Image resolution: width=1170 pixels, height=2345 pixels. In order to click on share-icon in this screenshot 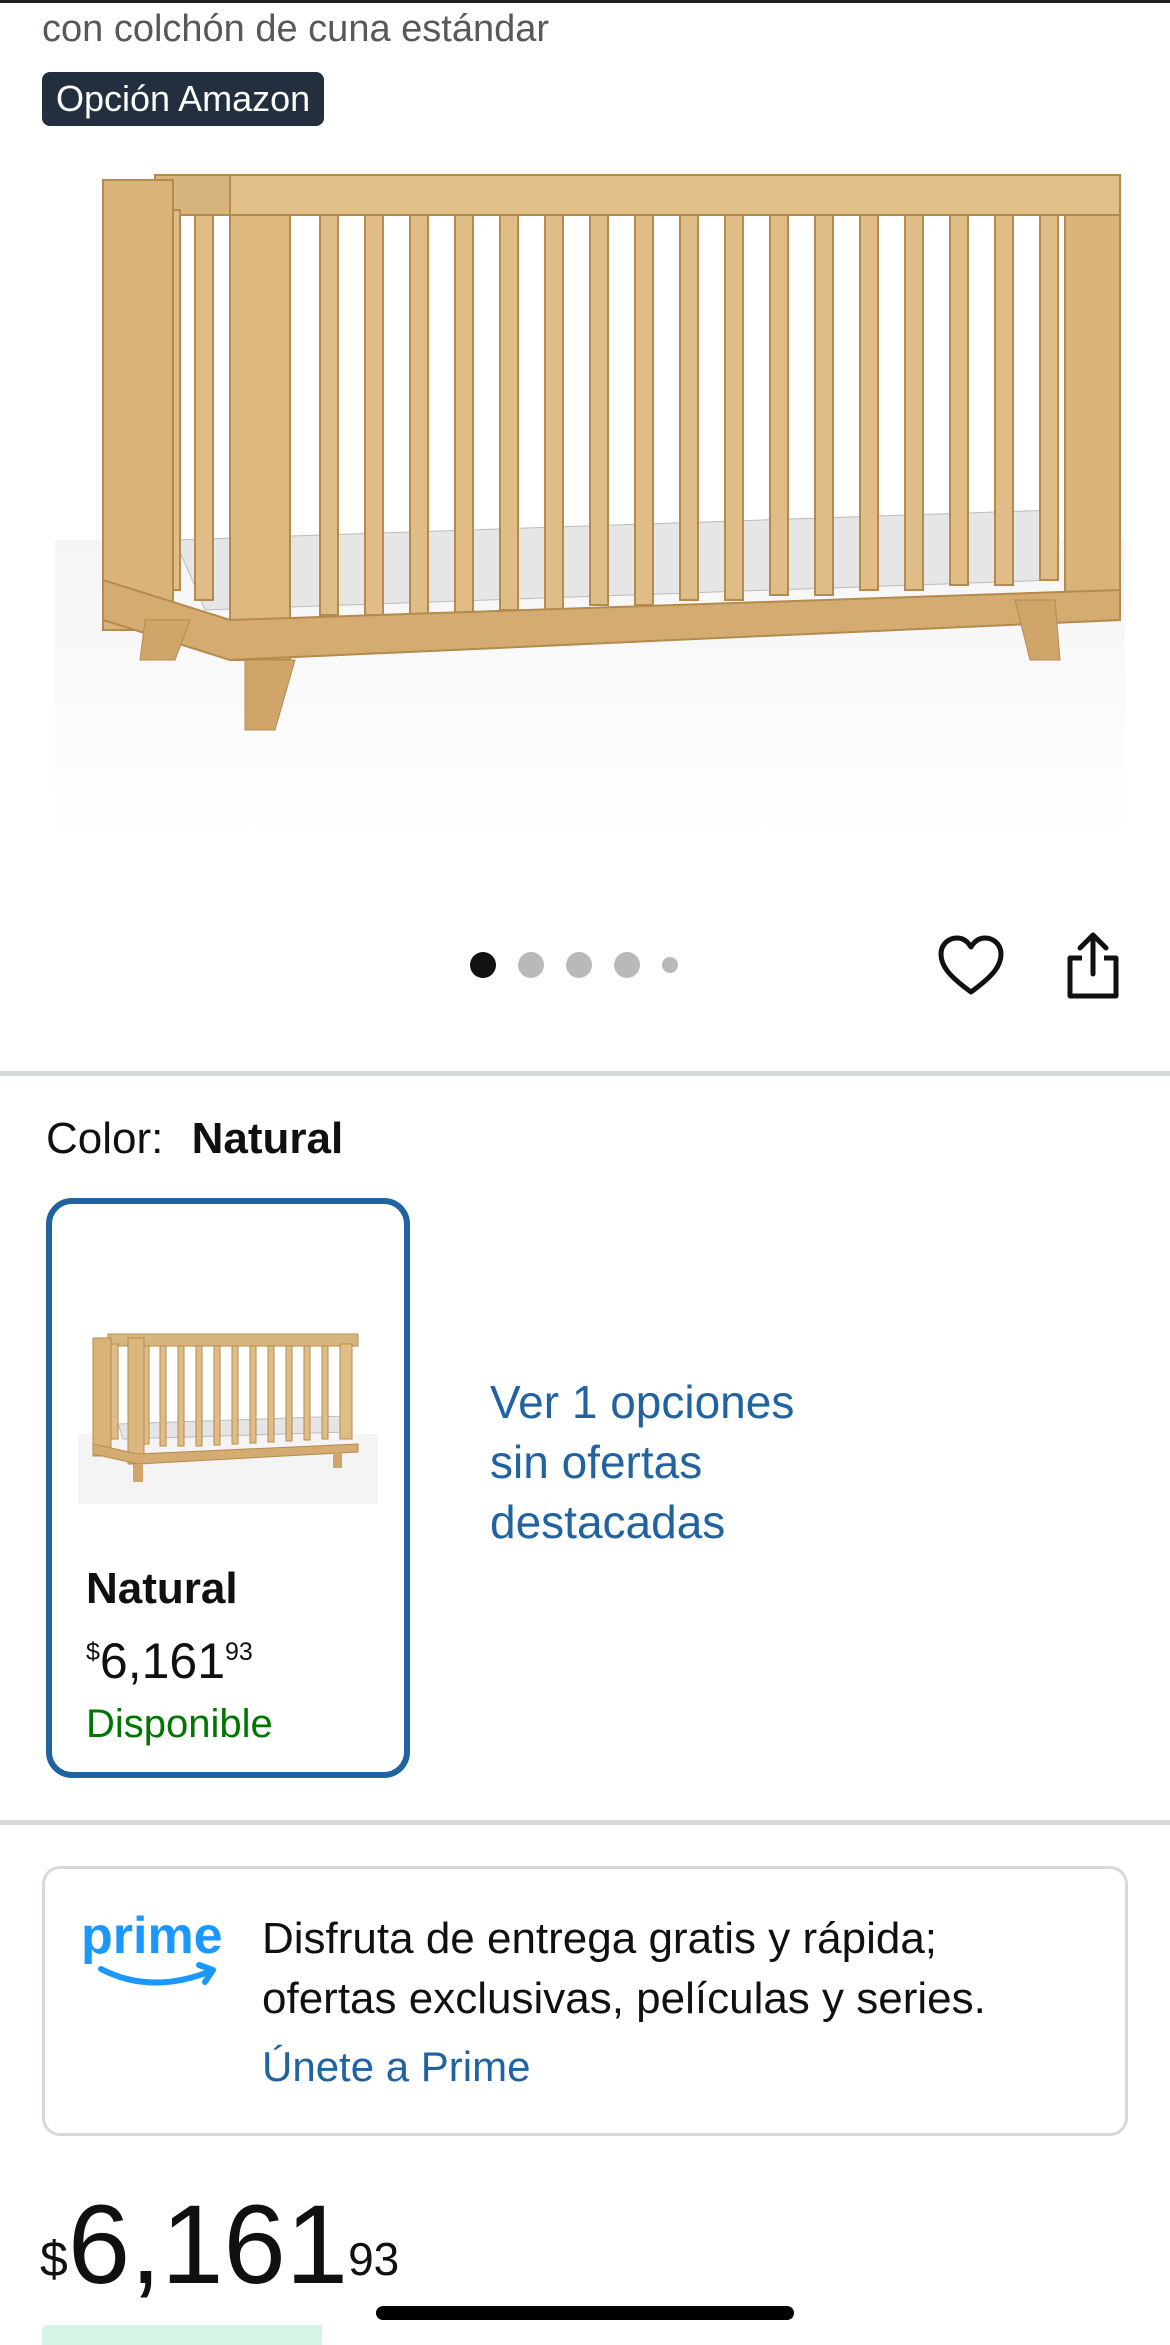, I will do `click(1093, 966)`.